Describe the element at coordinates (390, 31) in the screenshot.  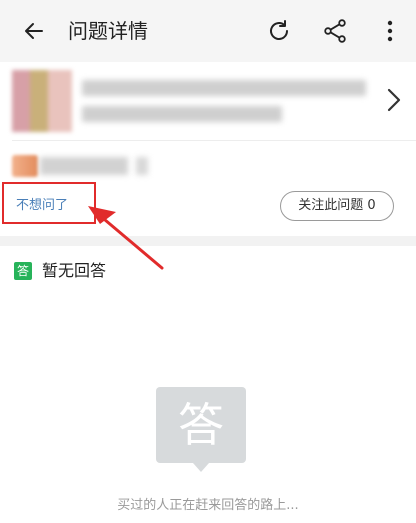
I see `more-vertical-icon` at that location.